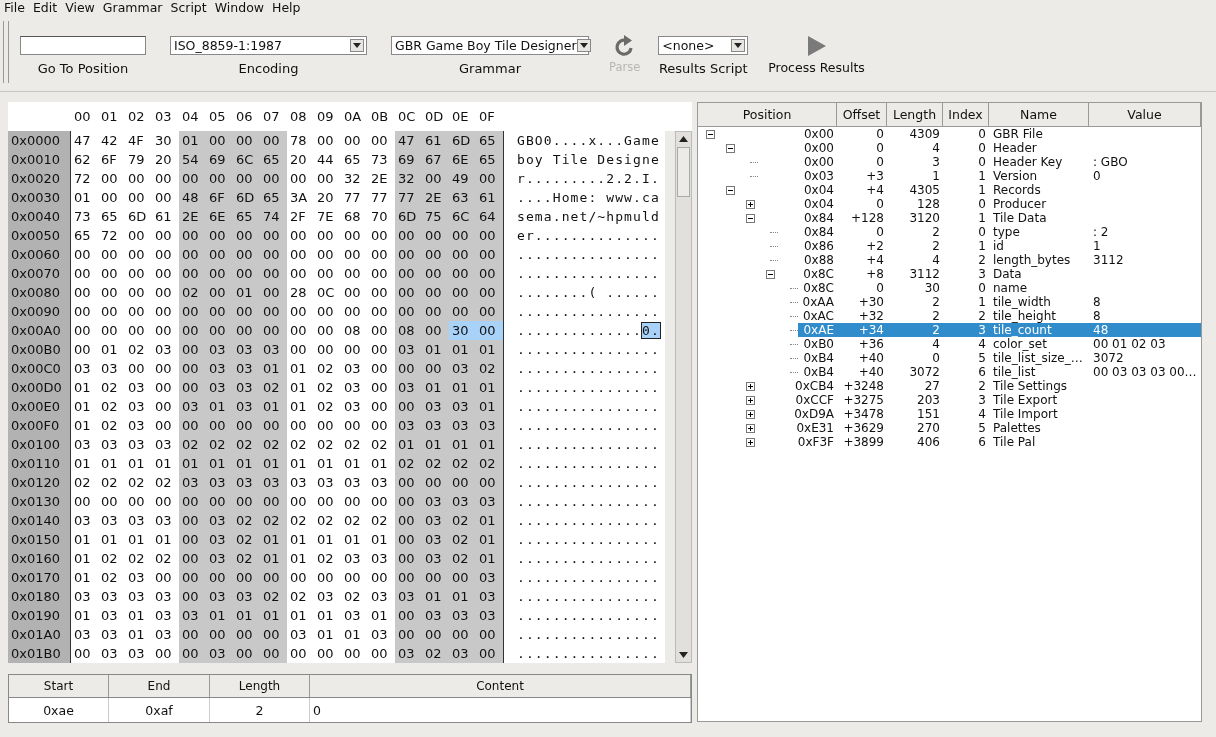  Describe the element at coordinates (134, 8) in the screenshot. I see `menu-item: Grammar` at that location.